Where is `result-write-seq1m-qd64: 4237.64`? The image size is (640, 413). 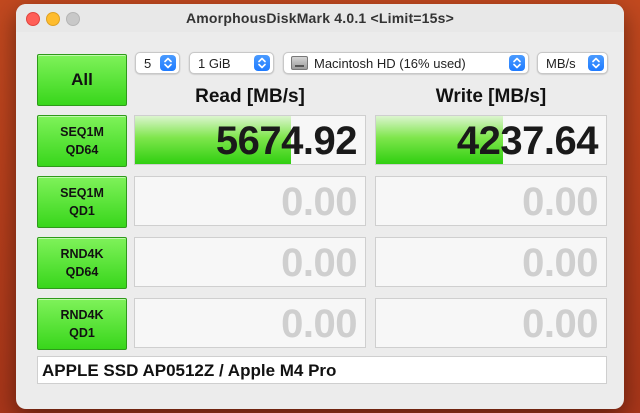
result-write-seq1m-qd64: 4237.64 is located at coordinates (491, 140).